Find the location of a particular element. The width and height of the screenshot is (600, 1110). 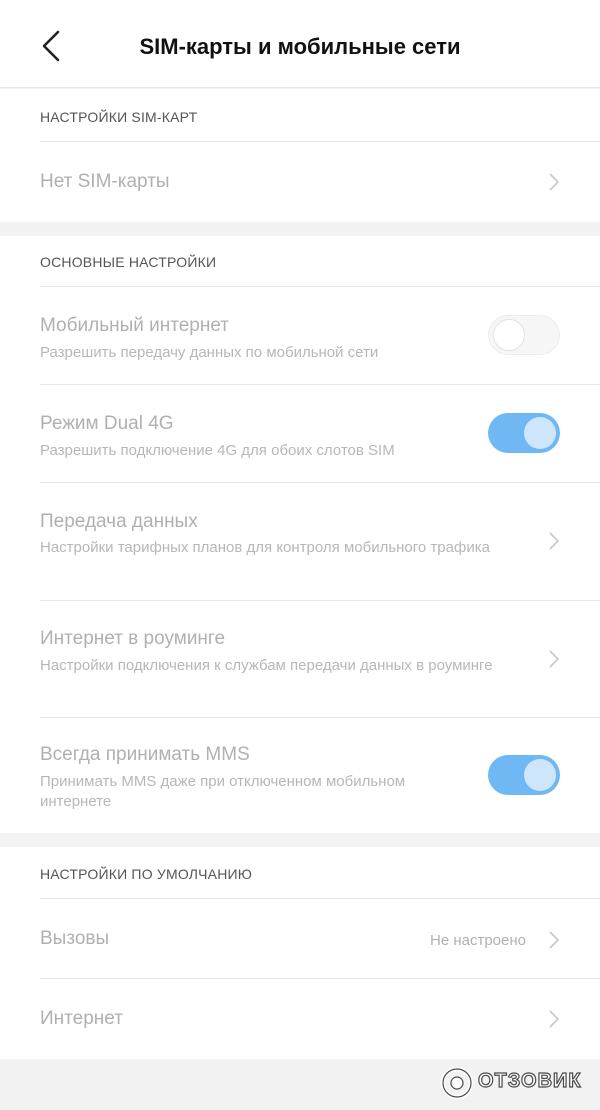

section-header-basic: ОСНОВНЫЕ НАСТРОЙКИ is located at coordinates (128, 262).